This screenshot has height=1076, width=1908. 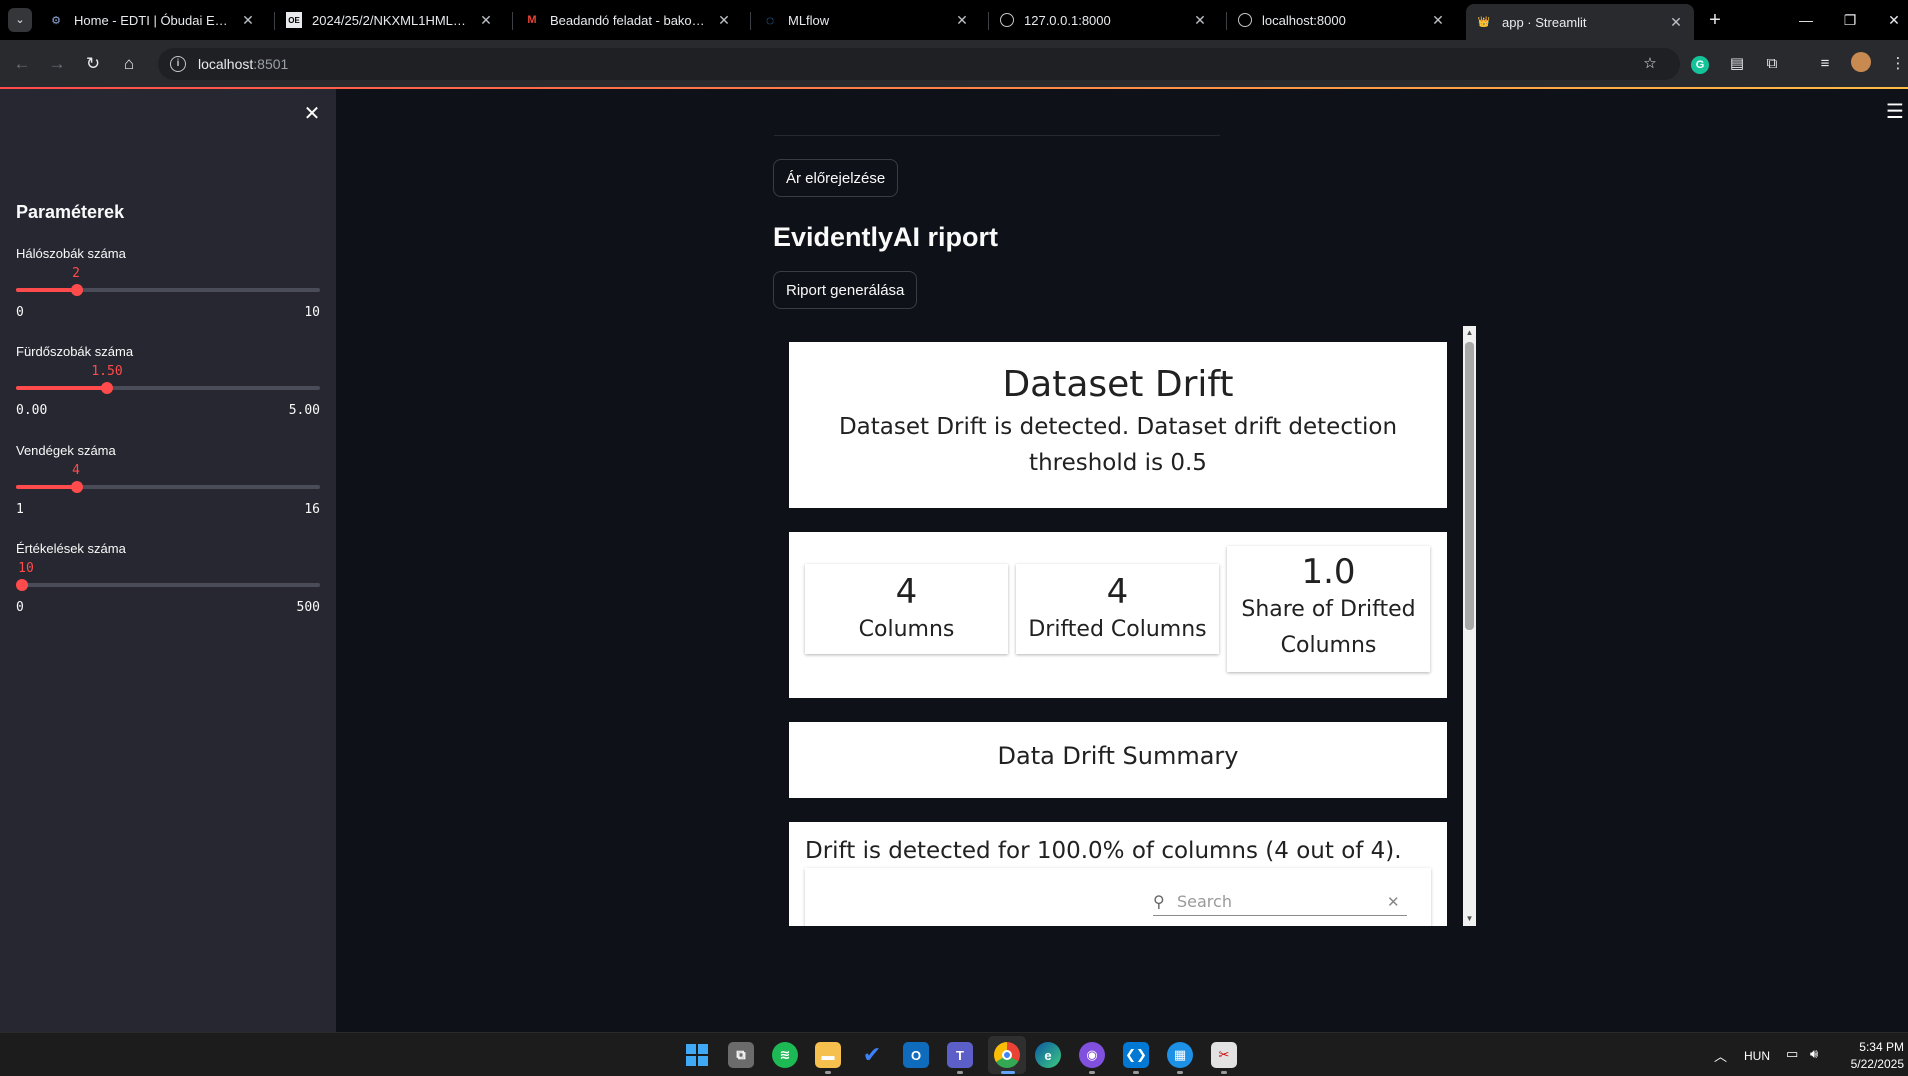 What do you see at coordinates (1825, 64) in the screenshot?
I see `media-control-icon: ≡` at bounding box center [1825, 64].